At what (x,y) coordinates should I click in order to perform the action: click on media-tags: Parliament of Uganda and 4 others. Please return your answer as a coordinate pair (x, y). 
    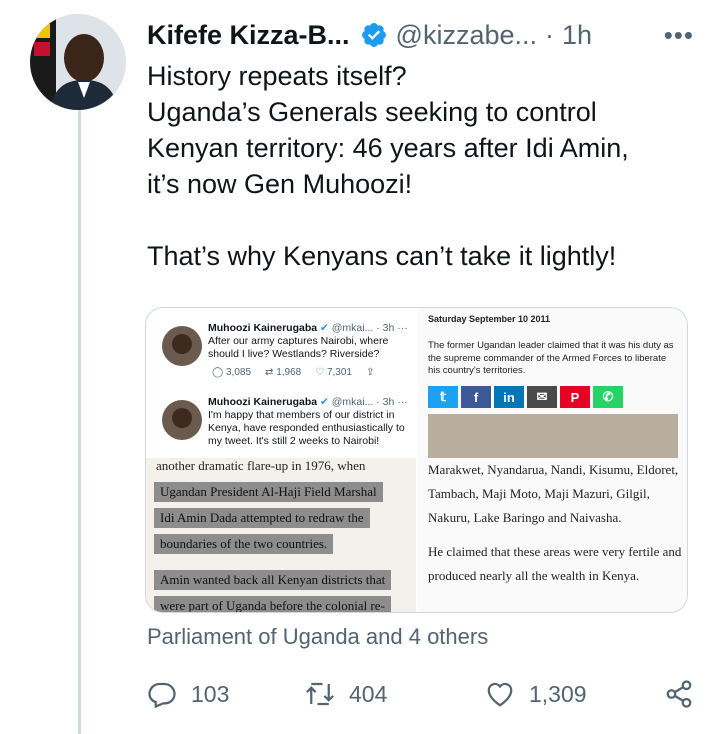
    Looking at the image, I should click on (317, 637).